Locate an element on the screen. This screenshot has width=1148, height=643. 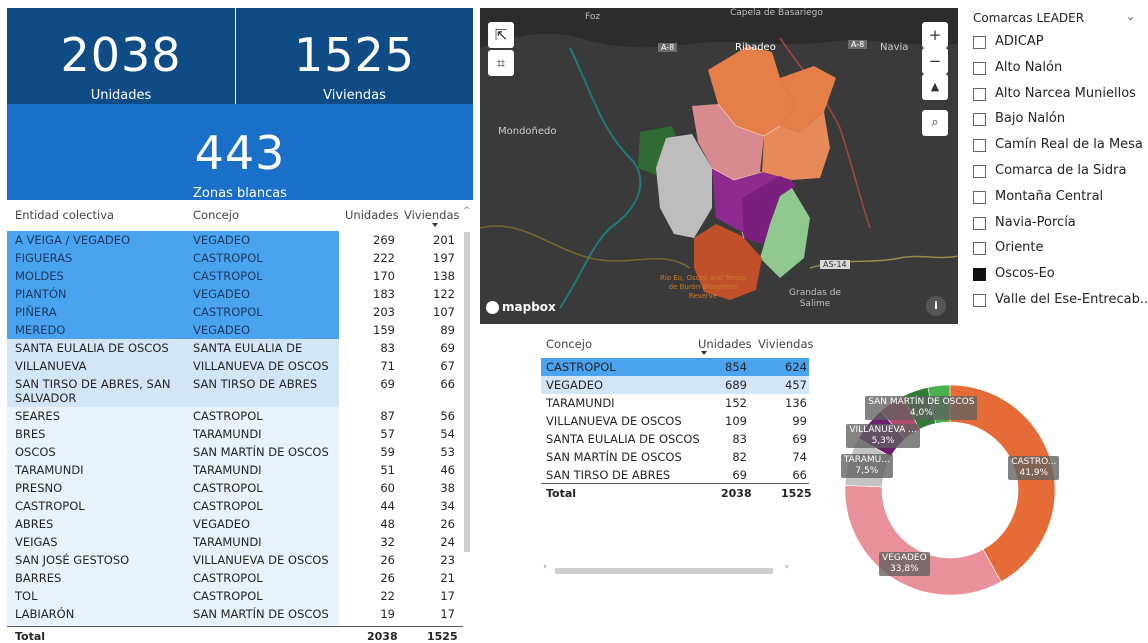
table-row: ABRES VEGADEO 48 26 is located at coordinates (235, 524).